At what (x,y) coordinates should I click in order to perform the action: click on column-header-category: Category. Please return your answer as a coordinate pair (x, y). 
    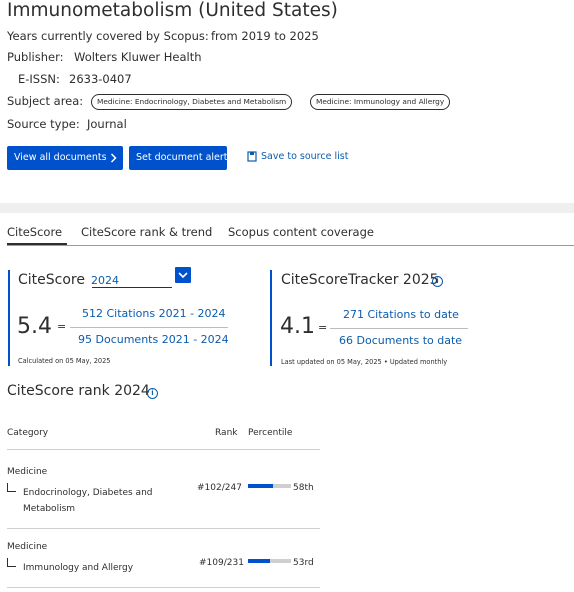
    Looking at the image, I should click on (28, 433).